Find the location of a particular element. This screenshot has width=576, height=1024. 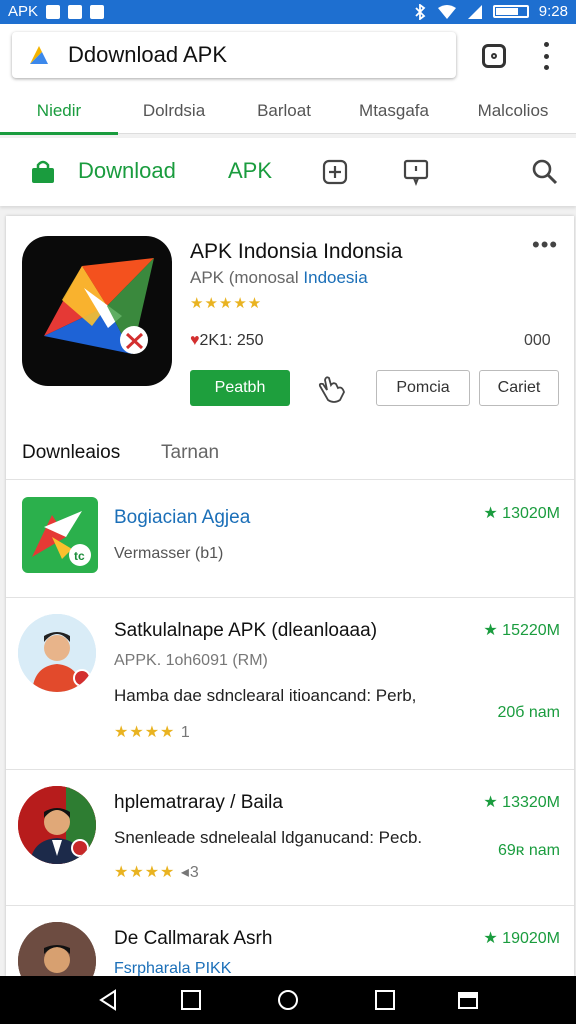

status-left-text: APK is located at coordinates (23, 11).